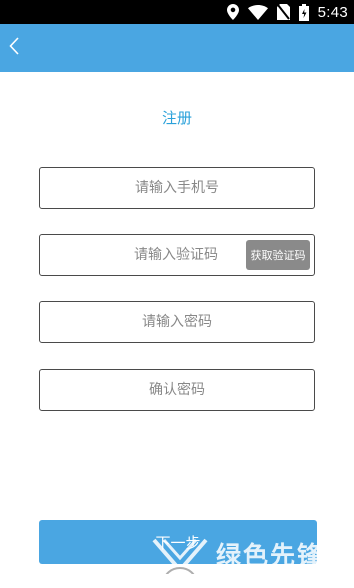  I want to click on verification-code-input, so click(143, 255).